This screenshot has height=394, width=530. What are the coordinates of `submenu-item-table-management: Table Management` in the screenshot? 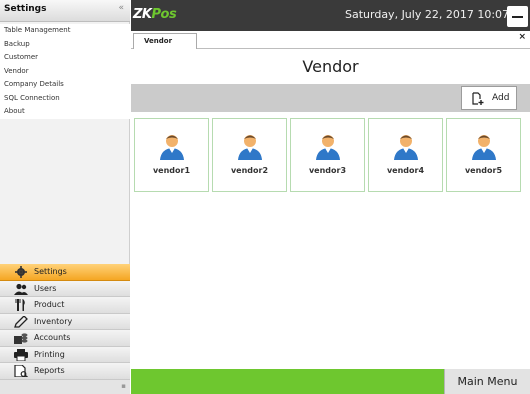 It's located at (65, 31).